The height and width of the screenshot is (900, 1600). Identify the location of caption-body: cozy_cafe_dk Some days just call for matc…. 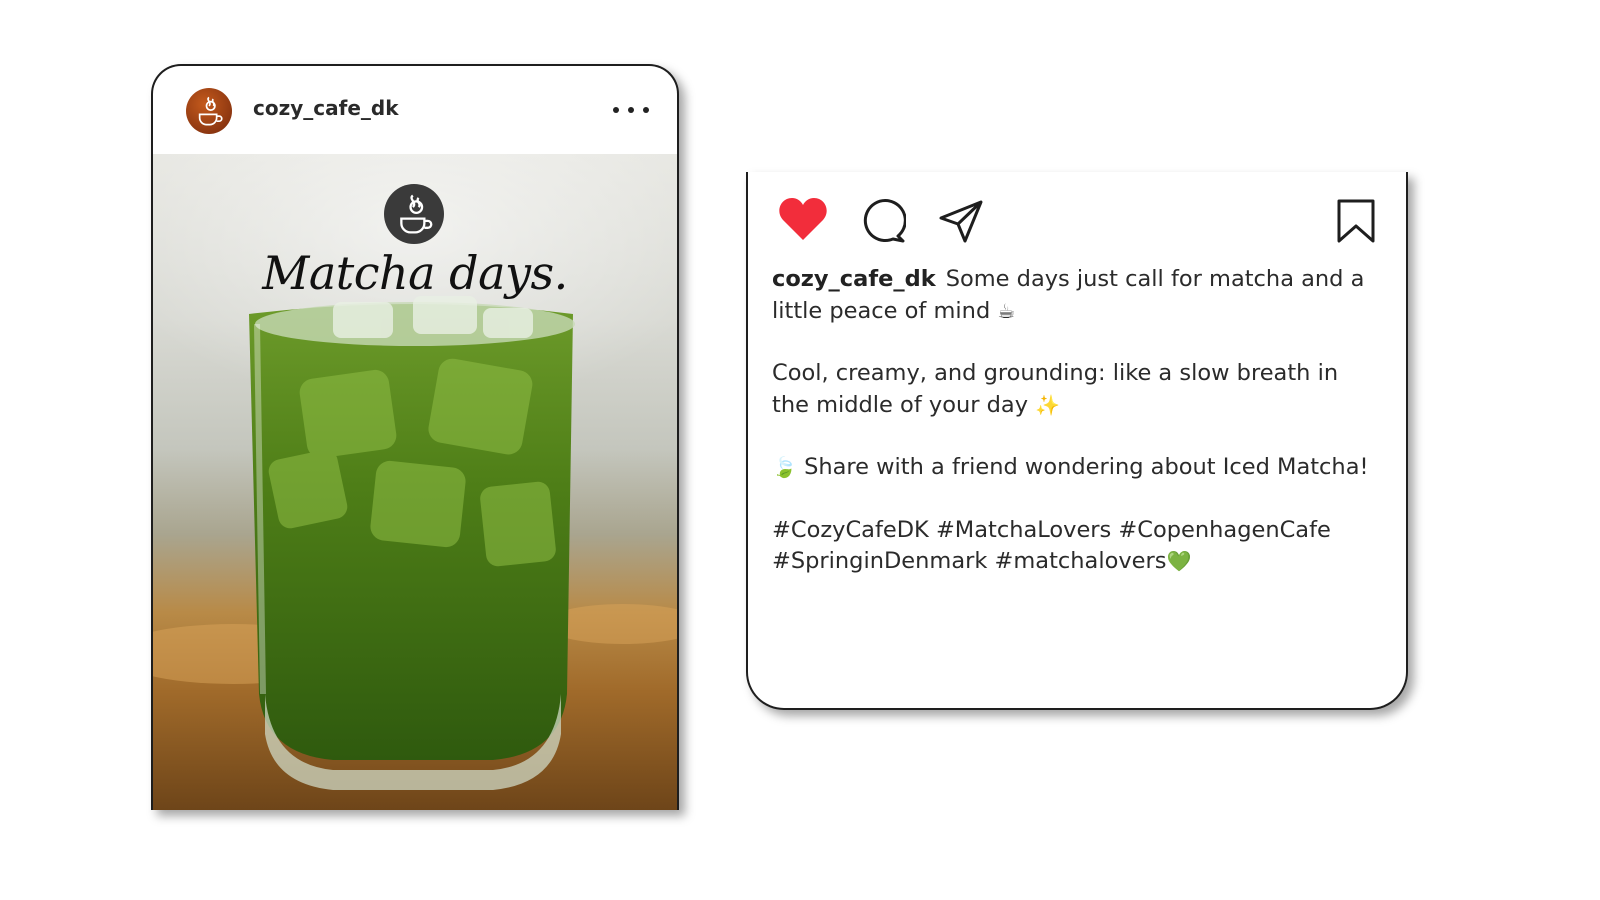
(1072, 436).